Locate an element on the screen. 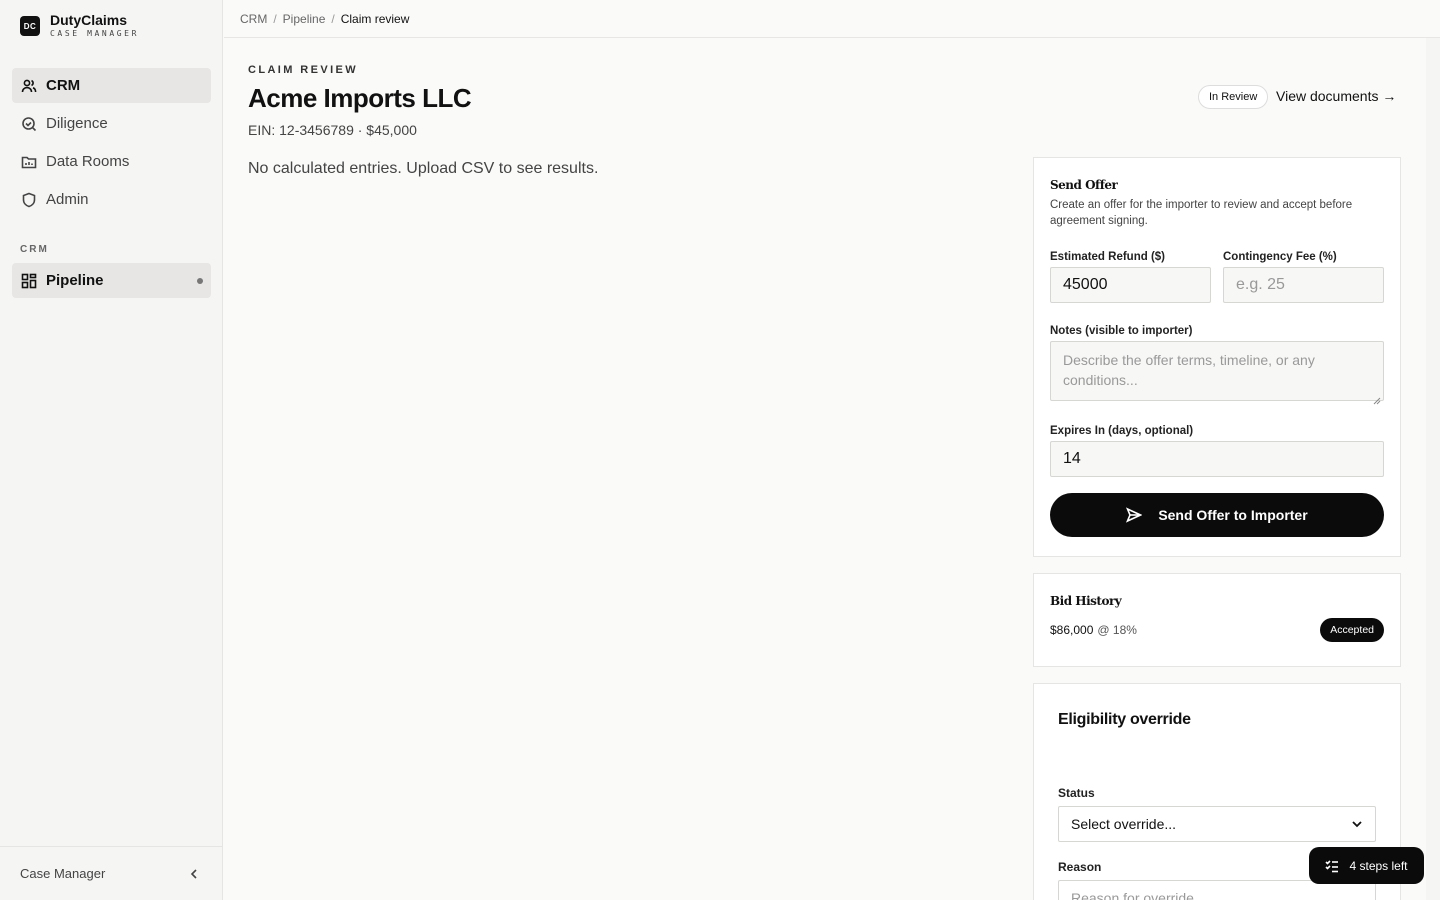  page-title: Acme Imports LLC is located at coordinates (360, 98).